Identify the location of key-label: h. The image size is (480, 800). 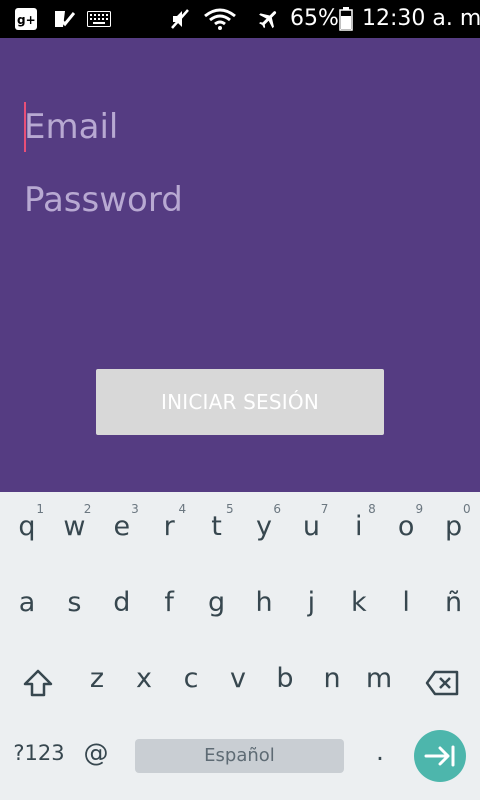
(264, 602).